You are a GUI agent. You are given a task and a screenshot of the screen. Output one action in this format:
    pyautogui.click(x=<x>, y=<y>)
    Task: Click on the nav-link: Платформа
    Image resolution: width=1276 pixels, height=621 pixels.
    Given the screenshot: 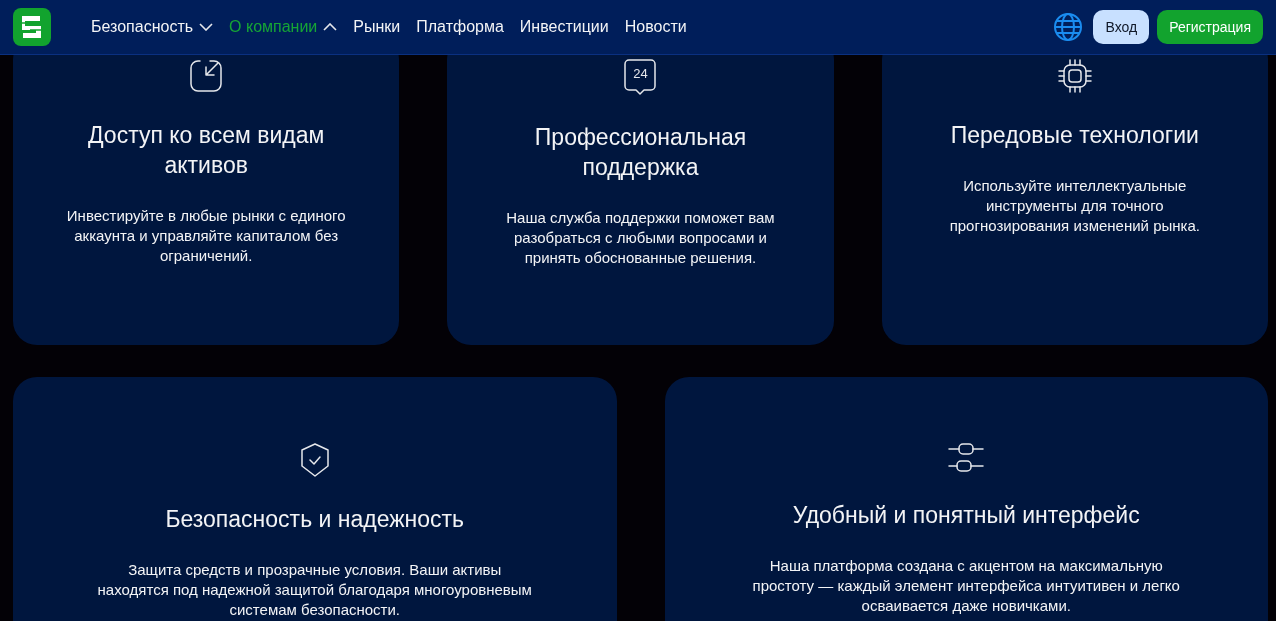 What is the action you would take?
    pyautogui.click(x=460, y=27)
    